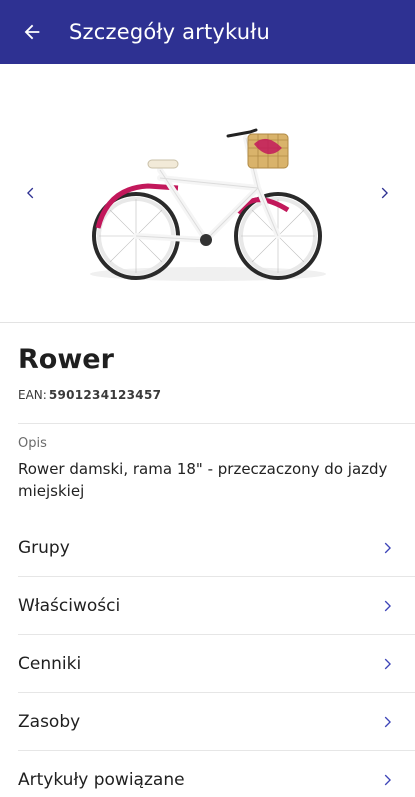  I want to click on menu-item-label: Zasoby, so click(49, 722).